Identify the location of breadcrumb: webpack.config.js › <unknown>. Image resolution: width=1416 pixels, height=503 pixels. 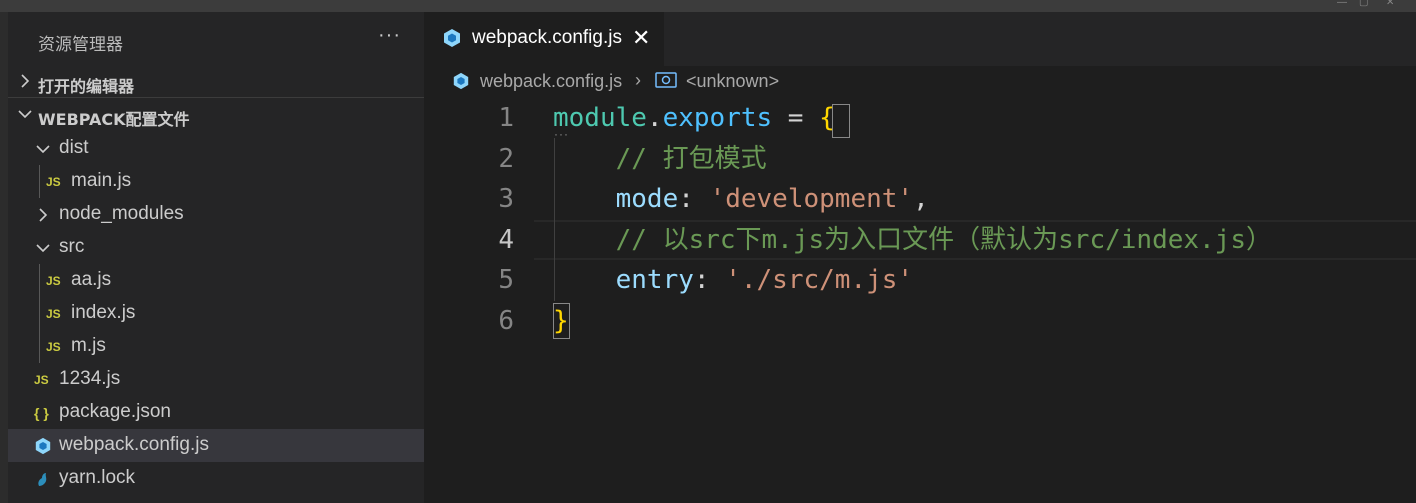
(920, 82).